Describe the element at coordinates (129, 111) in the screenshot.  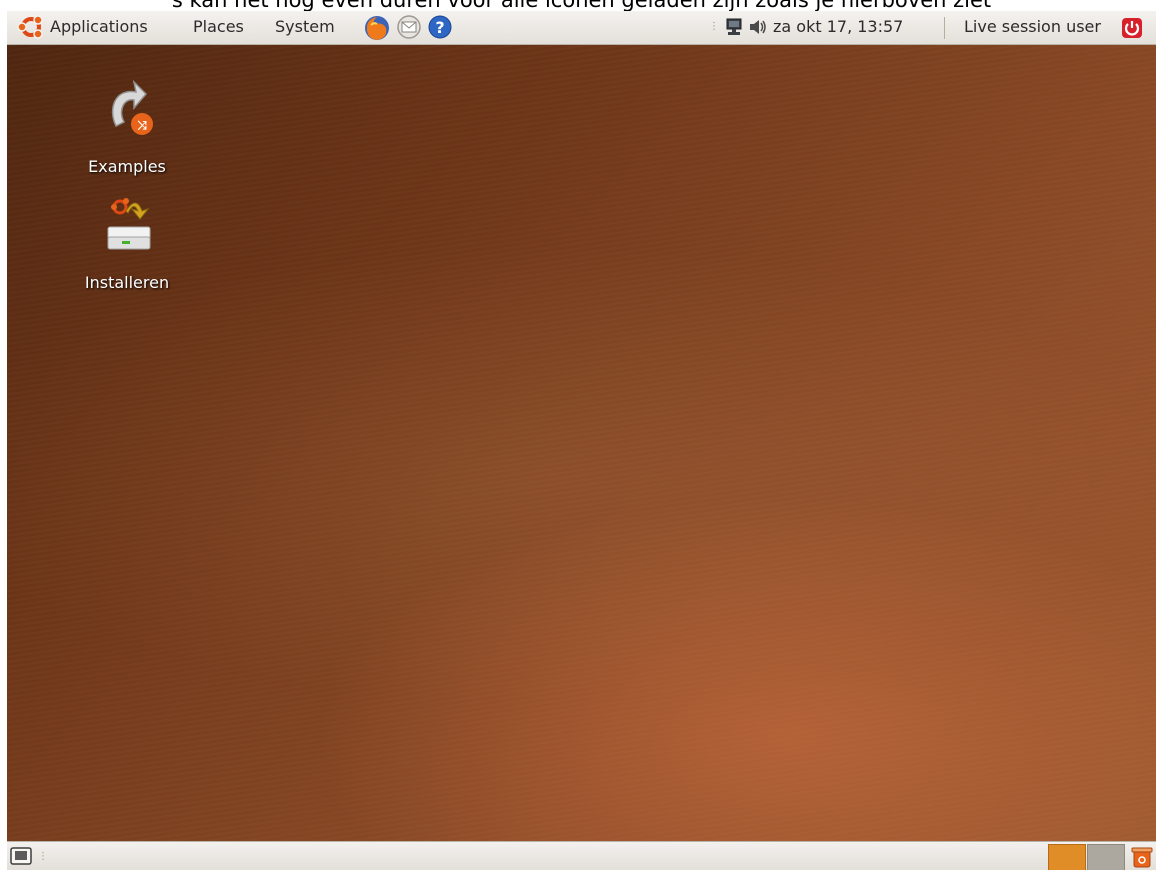
I see `examples-icon: ⤨` at that location.